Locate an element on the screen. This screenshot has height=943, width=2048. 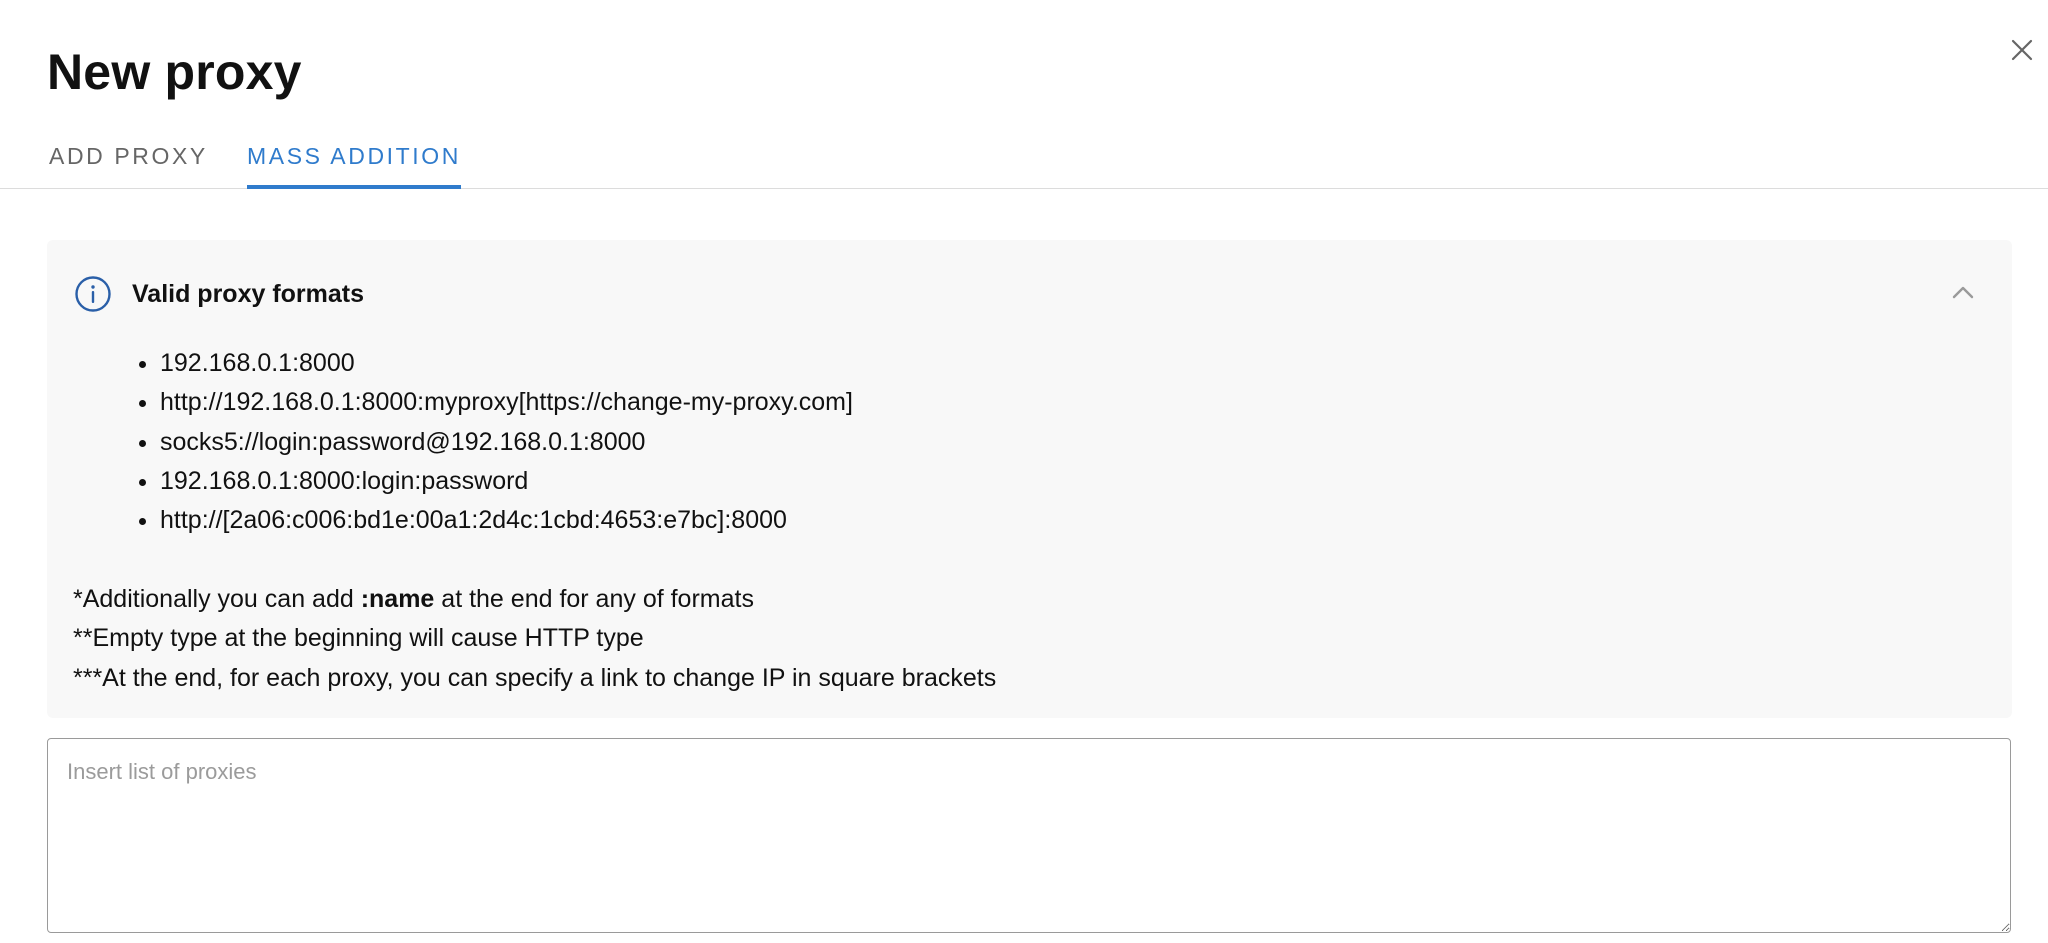
close-button is located at coordinates (2022, 50).